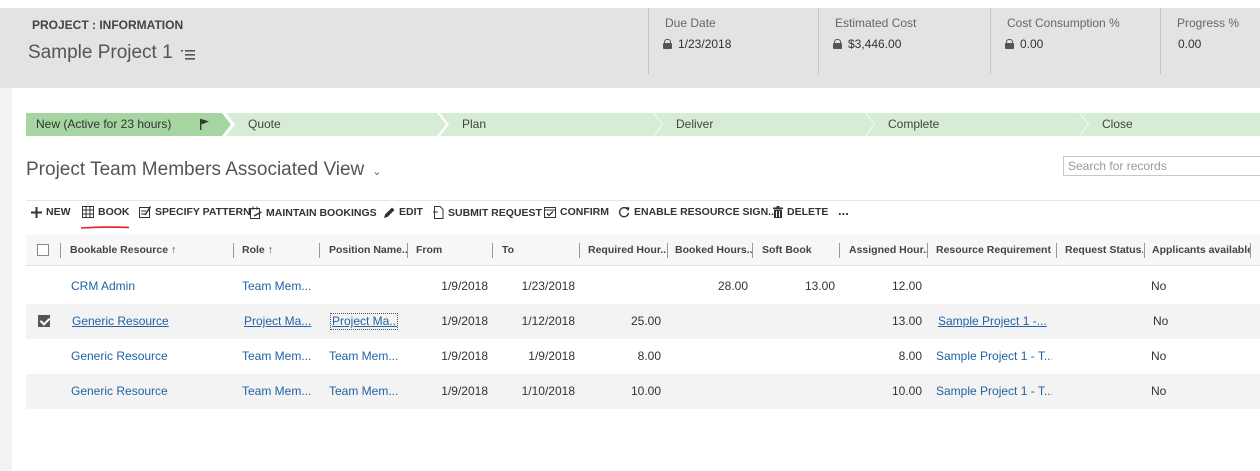 The width and height of the screenshot is (1260, 471). What do you see at coordinates (996, 250) in the screenshot?
I see `col-resource-requirement: Resource Requirement` at bounding box center [996, 250].